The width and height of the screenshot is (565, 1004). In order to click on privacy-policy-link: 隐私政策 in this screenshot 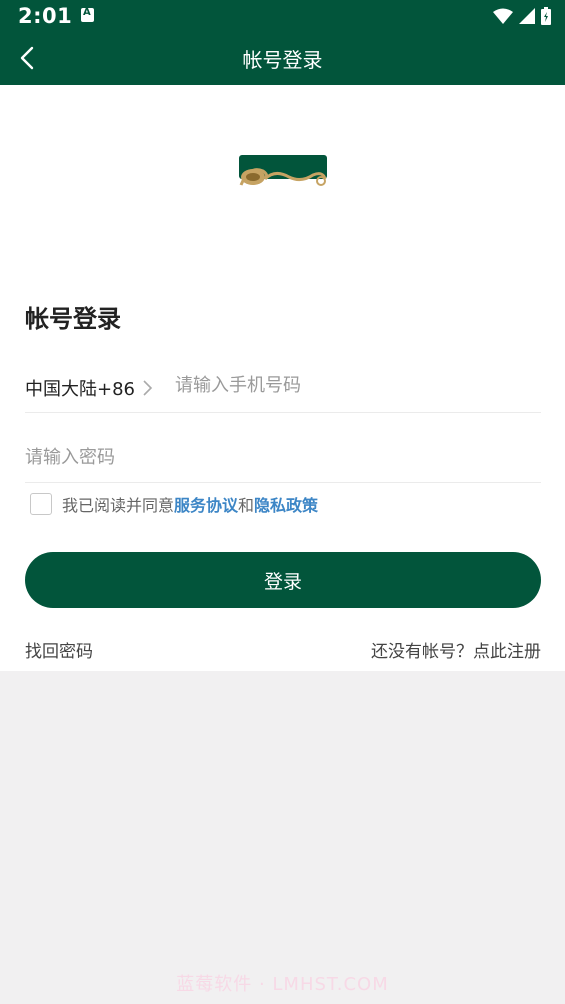, I will do `click(286, 504)`.